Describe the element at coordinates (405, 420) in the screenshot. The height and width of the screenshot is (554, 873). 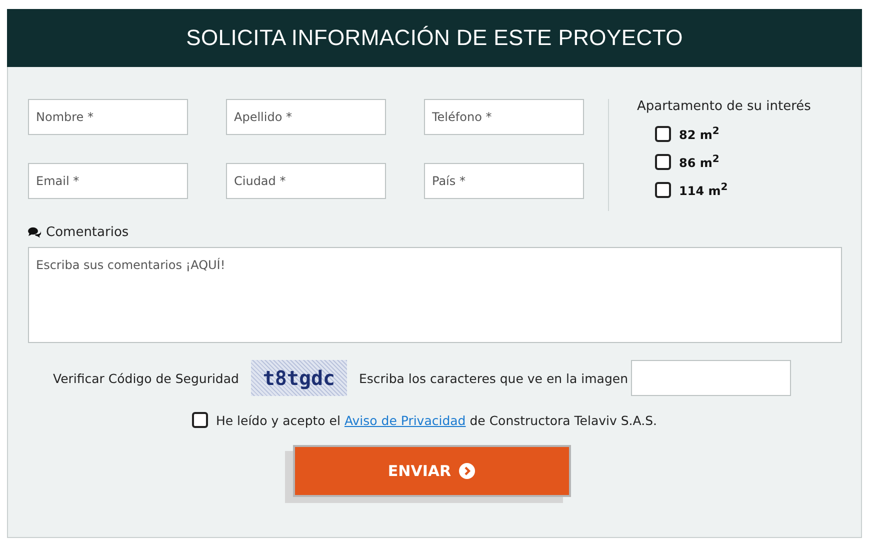
I see `privacy-link: Aviso de Privacidad` at that location.